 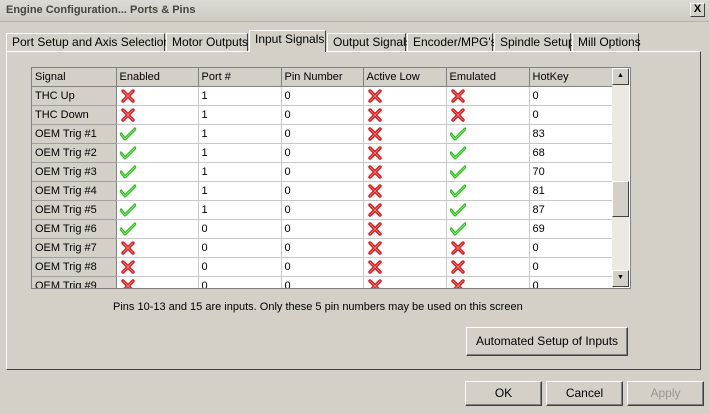 I want to click on hotkey-cell: 87, so click(x=571, y=210).